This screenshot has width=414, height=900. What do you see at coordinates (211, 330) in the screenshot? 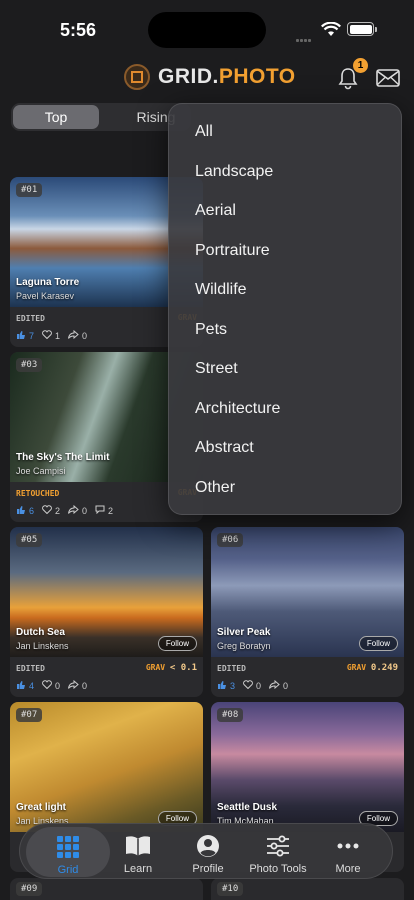
I see `menu-item-pets: Pets` at bounding box center [211, 330].